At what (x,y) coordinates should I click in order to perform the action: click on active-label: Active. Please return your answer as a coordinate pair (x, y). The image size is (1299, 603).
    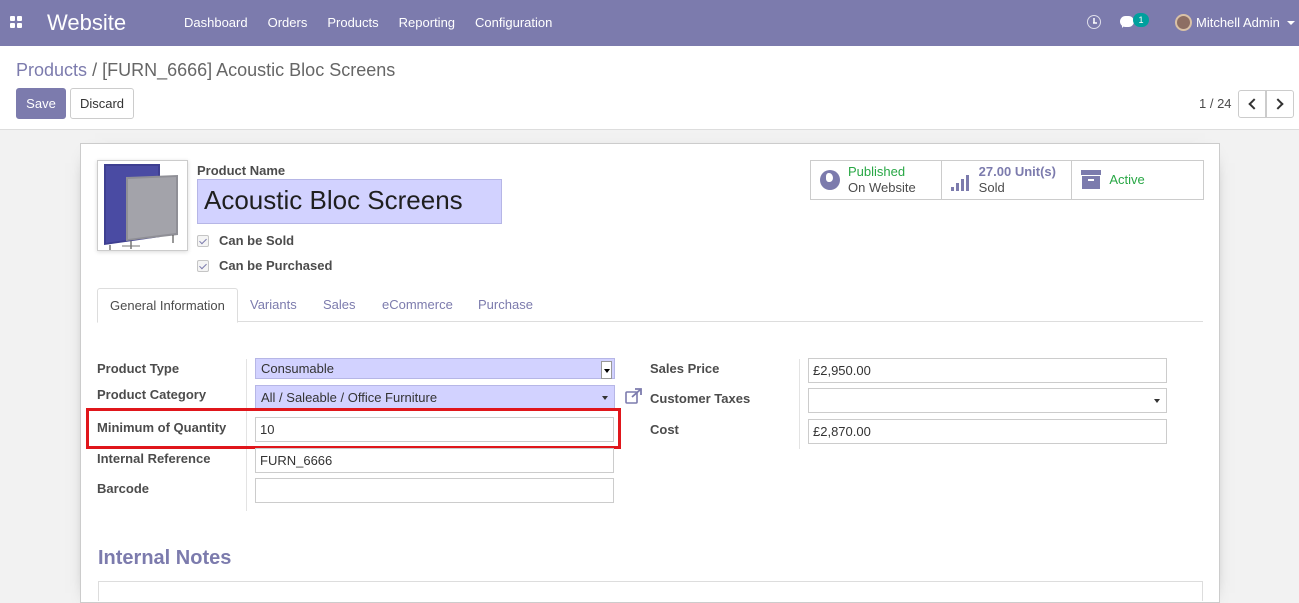
    Looking at the image, I should click on (1127, 179).